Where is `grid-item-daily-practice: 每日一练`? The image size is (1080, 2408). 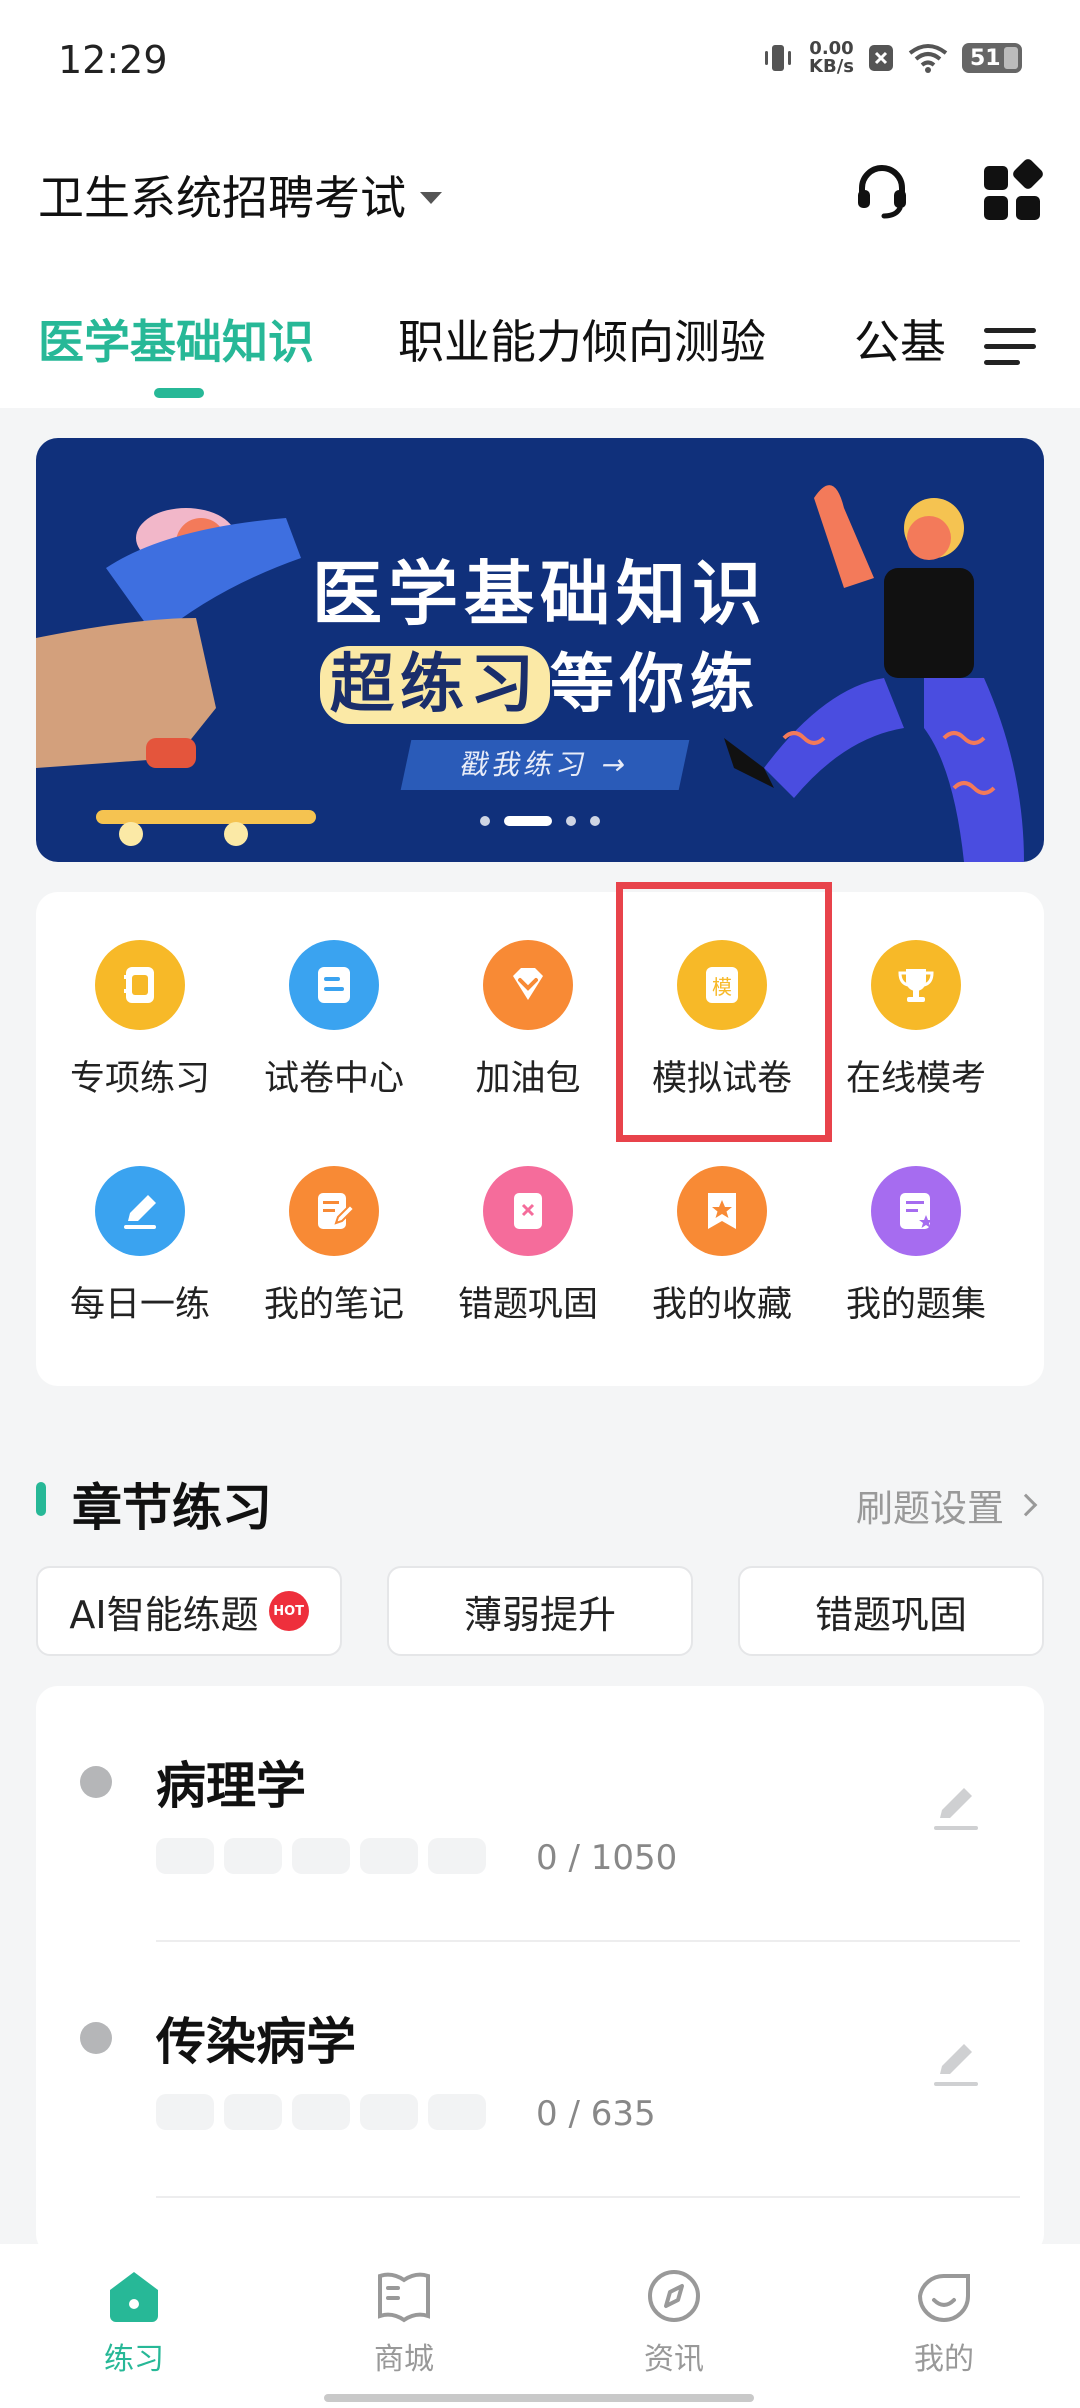 grid-item-daily-practice: 每日一练 is located at coordinates (140, 1251).